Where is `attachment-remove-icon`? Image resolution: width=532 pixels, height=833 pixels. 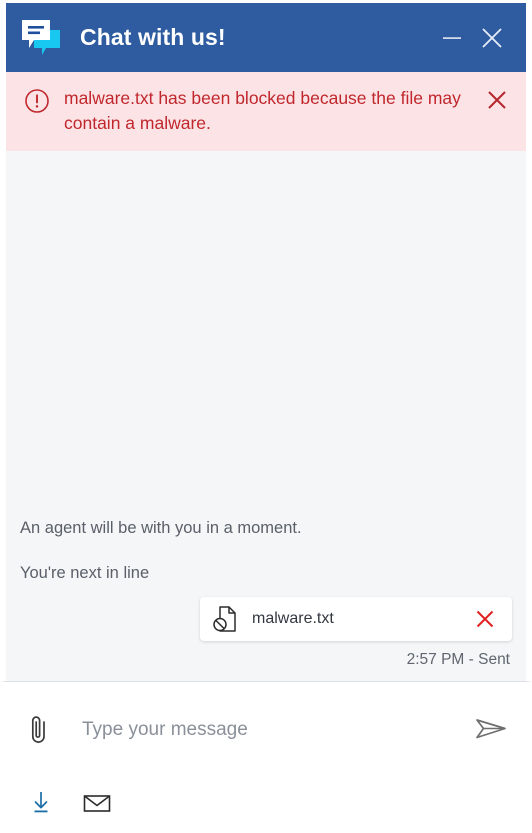 attachment-remove-icon is located at coordinates (485, 619).